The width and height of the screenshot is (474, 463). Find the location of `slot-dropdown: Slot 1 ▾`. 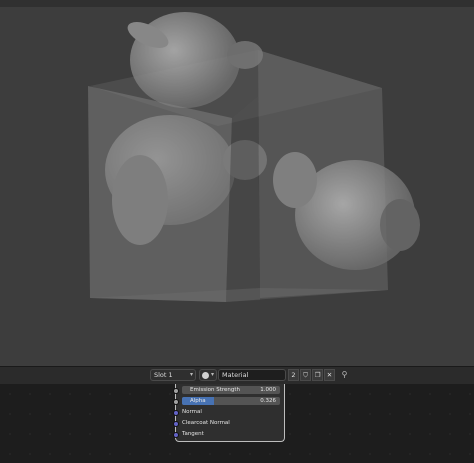

slot-dropdown: Slot 1 ▾ is located at coordinates (173, 375).